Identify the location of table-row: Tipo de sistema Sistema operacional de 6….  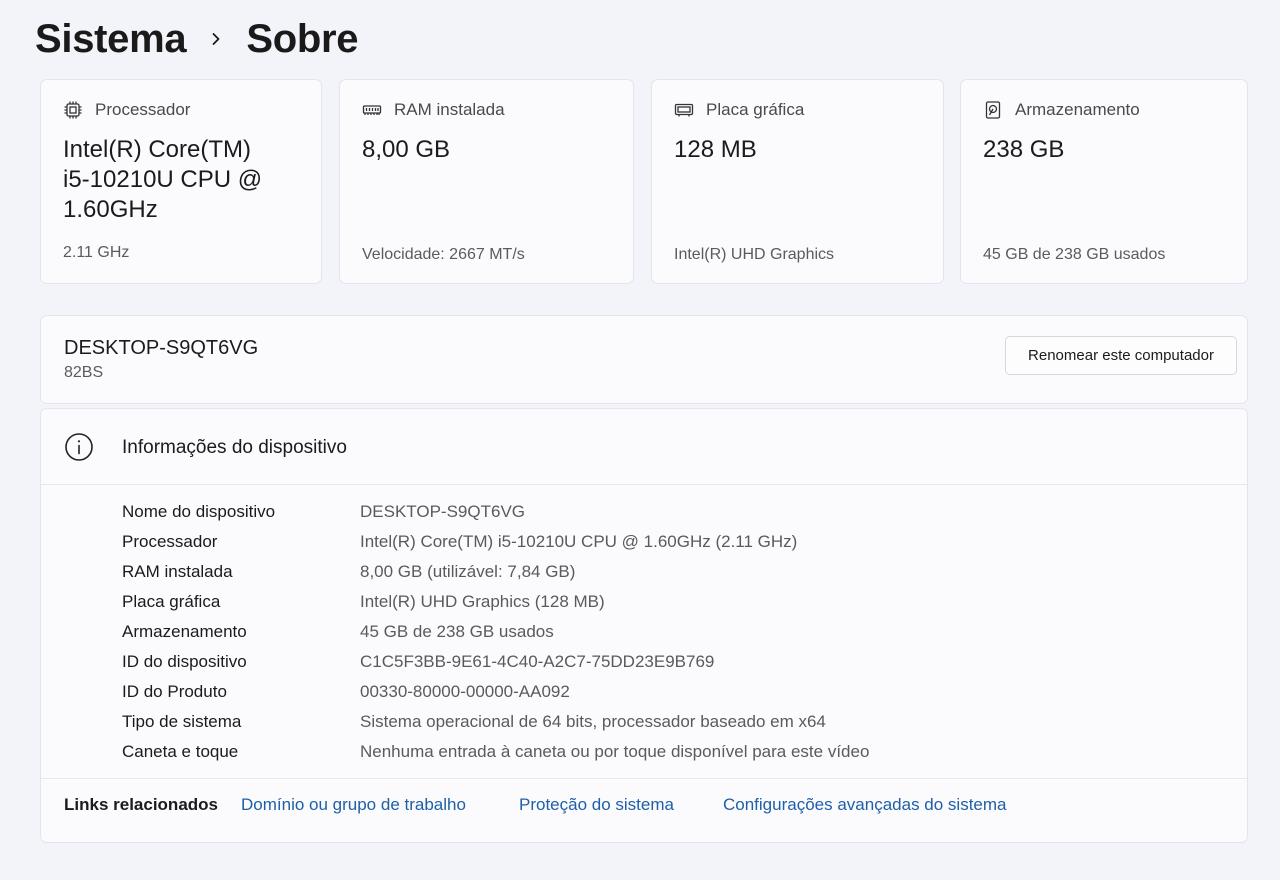
(495, 722).